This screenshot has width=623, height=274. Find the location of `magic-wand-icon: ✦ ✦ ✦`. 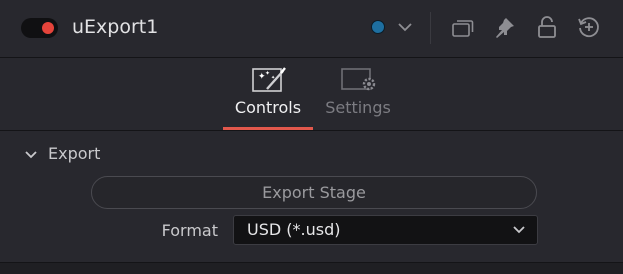

magic-wand-icon: ✦ ✦ ✦ is located at coordinates (269, 79).